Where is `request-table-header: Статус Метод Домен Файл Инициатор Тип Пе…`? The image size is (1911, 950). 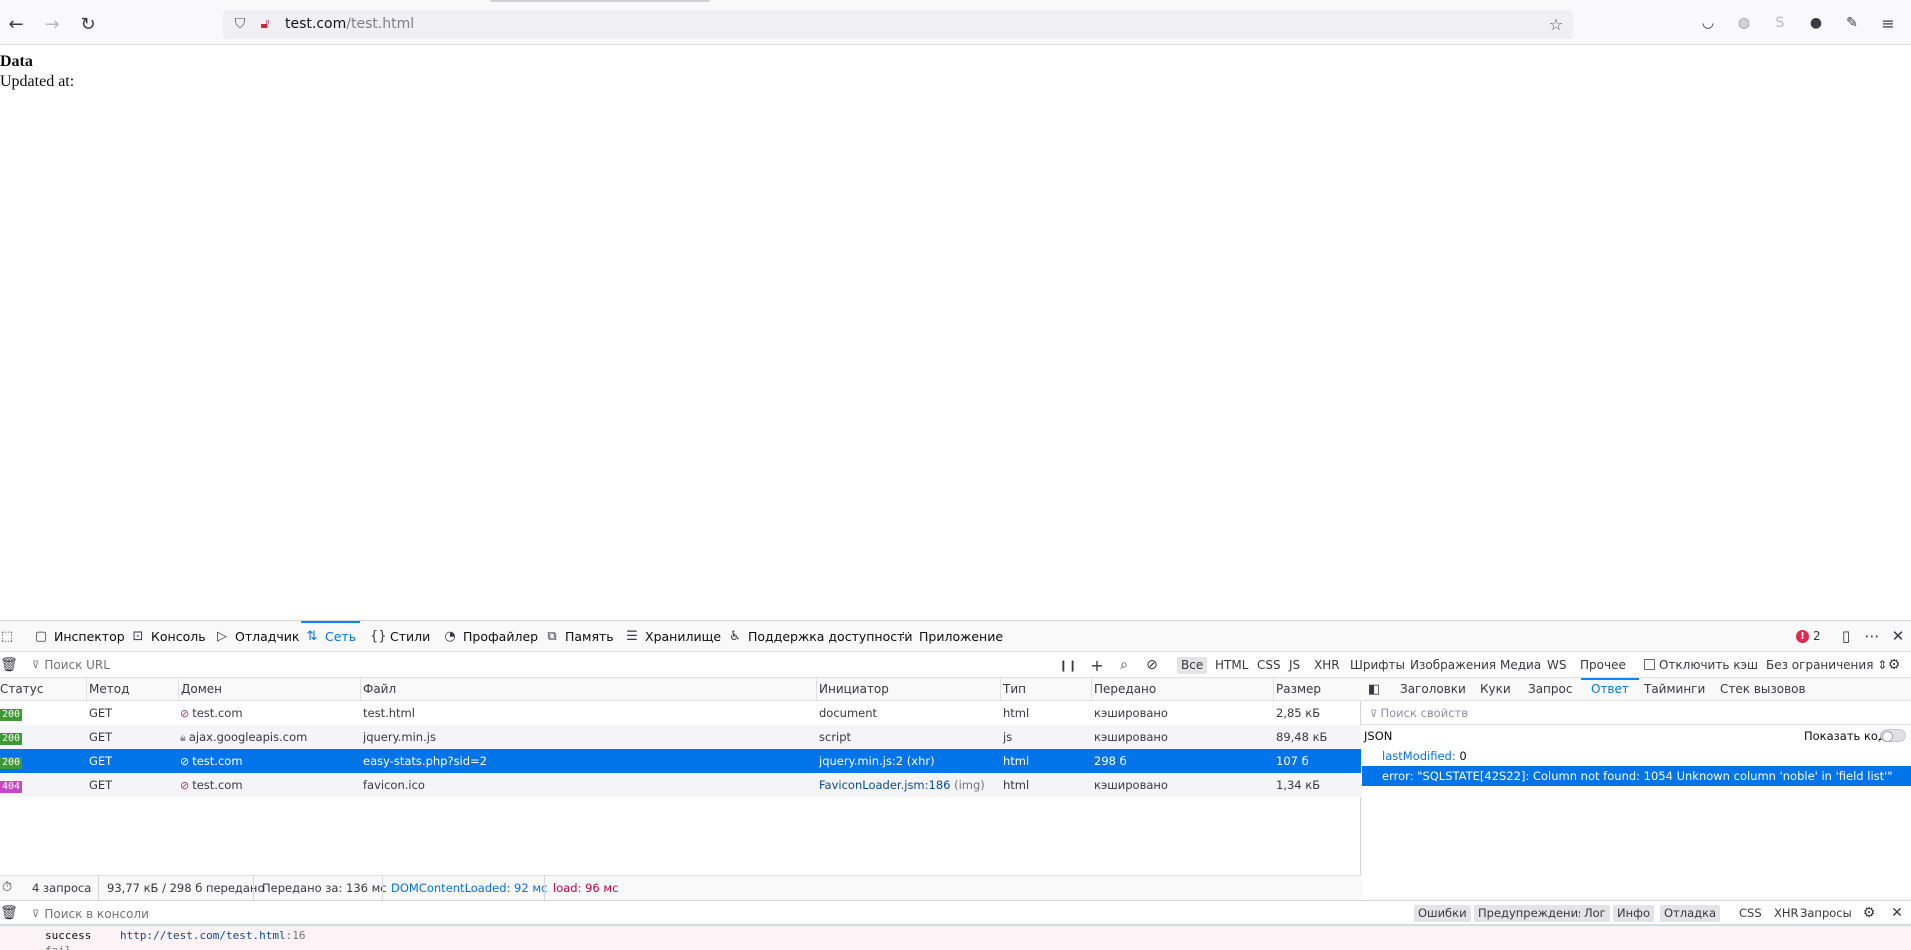
request-table-header: Статус Метод Домен Файл Инициатор Тип Пе… is located at coordinates (680, 689).